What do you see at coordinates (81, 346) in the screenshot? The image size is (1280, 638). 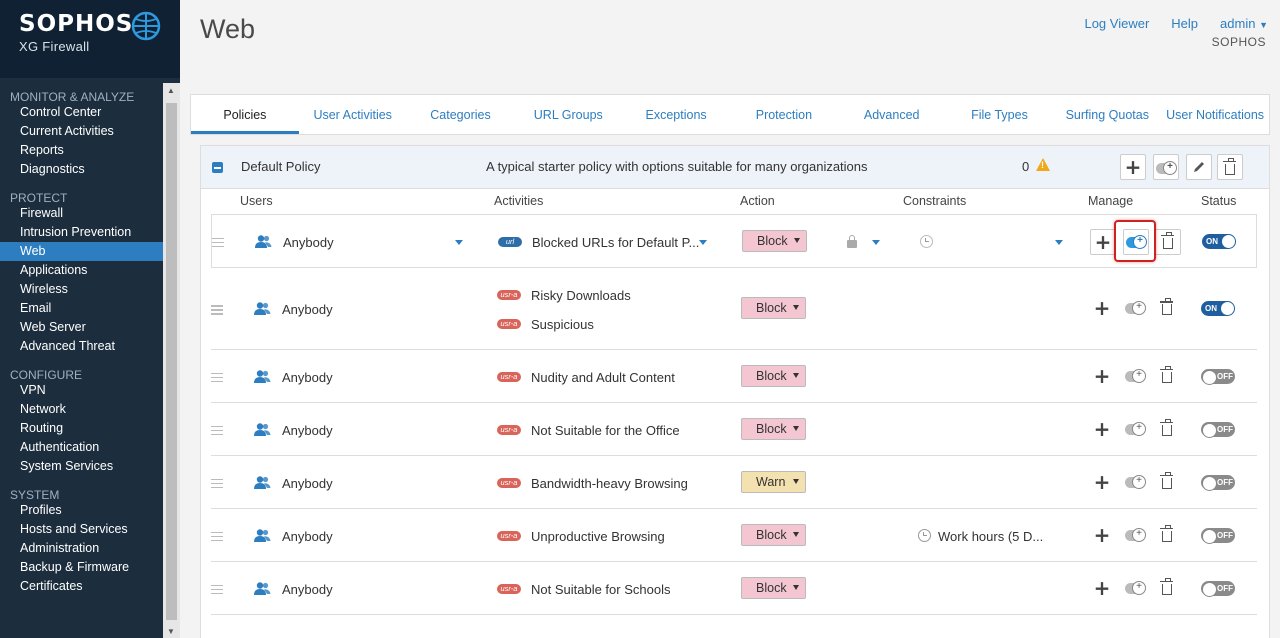 I see `sidebar-item-advanced-threat: Advanced Threat` at bounding box center [81, 346].